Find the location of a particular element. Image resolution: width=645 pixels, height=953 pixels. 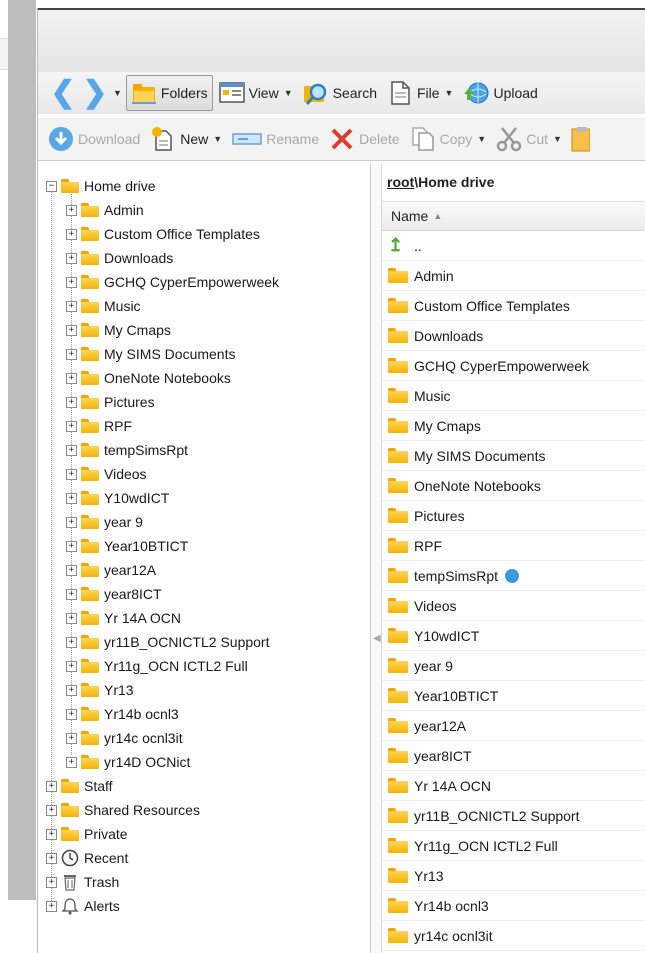

breadcrumb-root-link: root is located at coordinates (400, 182).